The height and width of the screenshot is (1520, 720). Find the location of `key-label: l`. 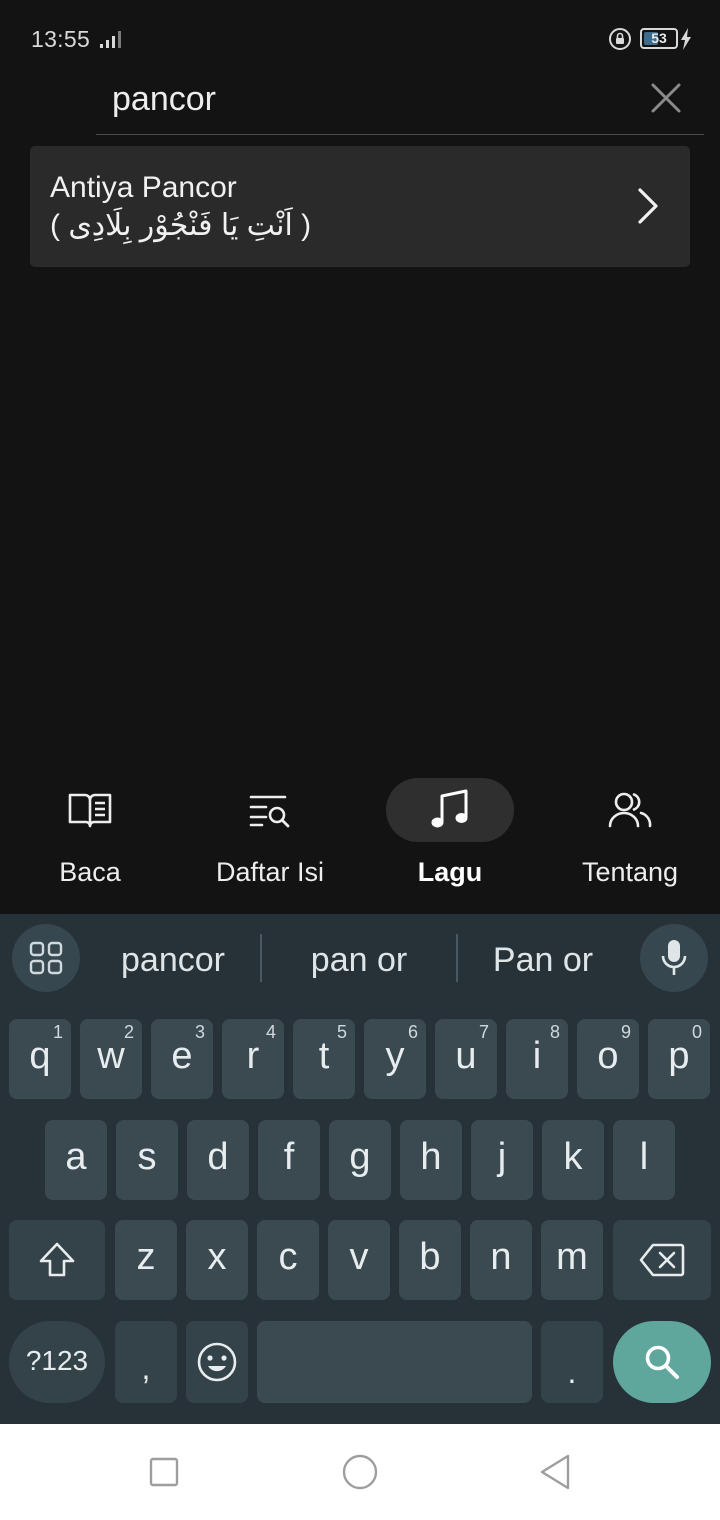

key-label: l is located at coordinates (644, 1157).